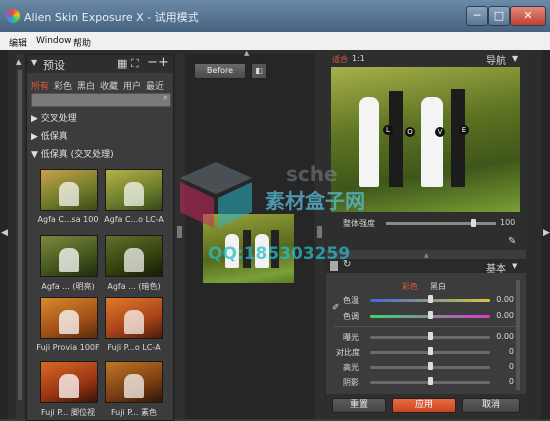  I want to click on overall-intensity-slider, so click(441, 223).